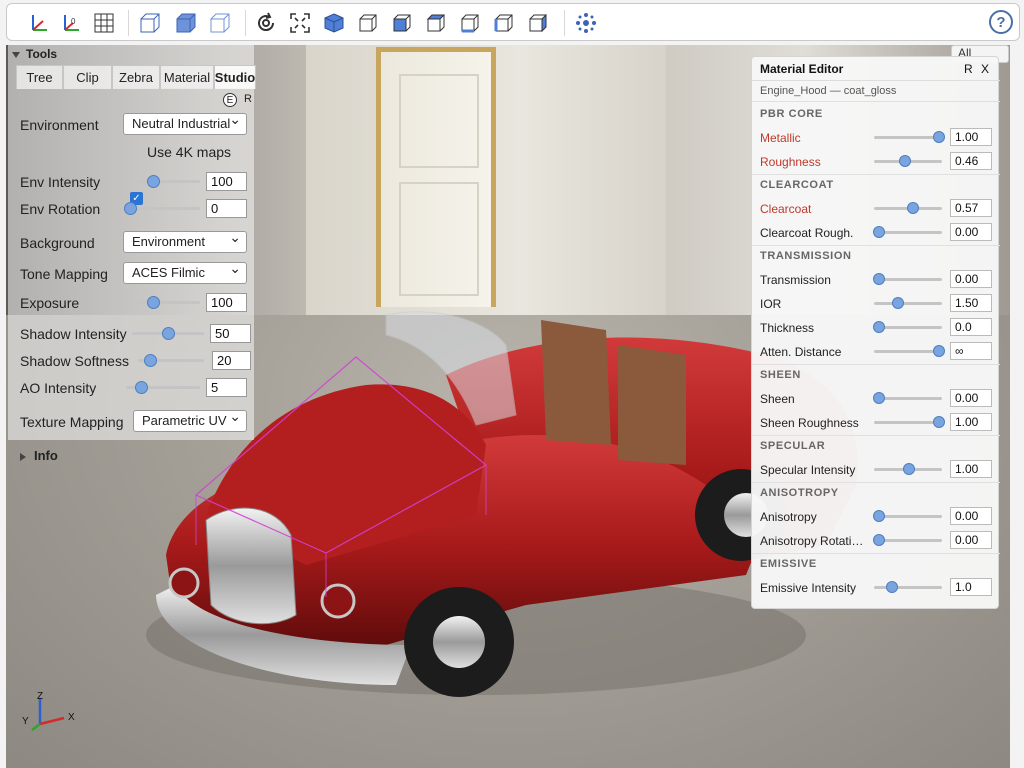  I want to click on tools-tabs: Tree Clip Zebra Material Studio, so click(136, 77).